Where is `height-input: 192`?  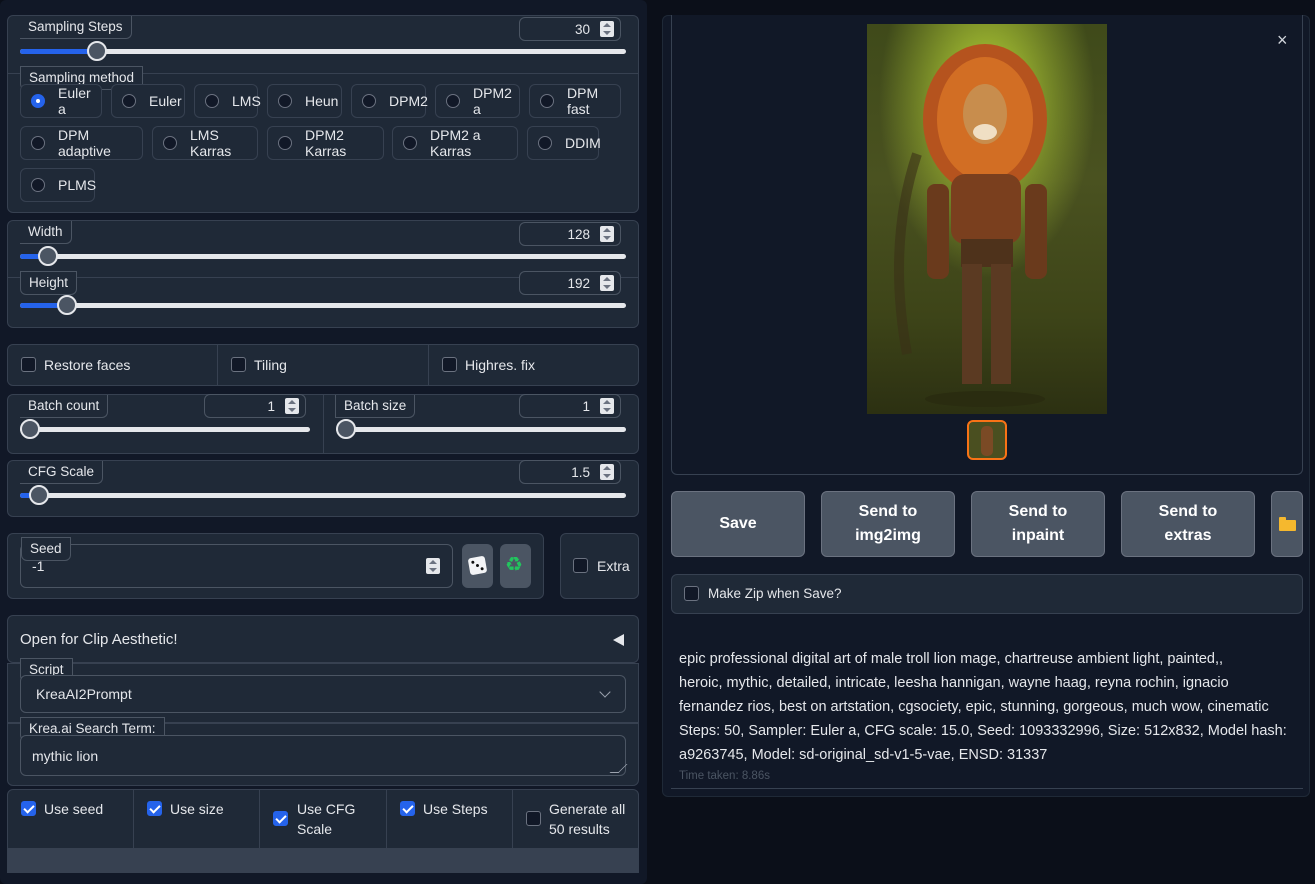 height-input: 192 is located at coordinates (570, 283).